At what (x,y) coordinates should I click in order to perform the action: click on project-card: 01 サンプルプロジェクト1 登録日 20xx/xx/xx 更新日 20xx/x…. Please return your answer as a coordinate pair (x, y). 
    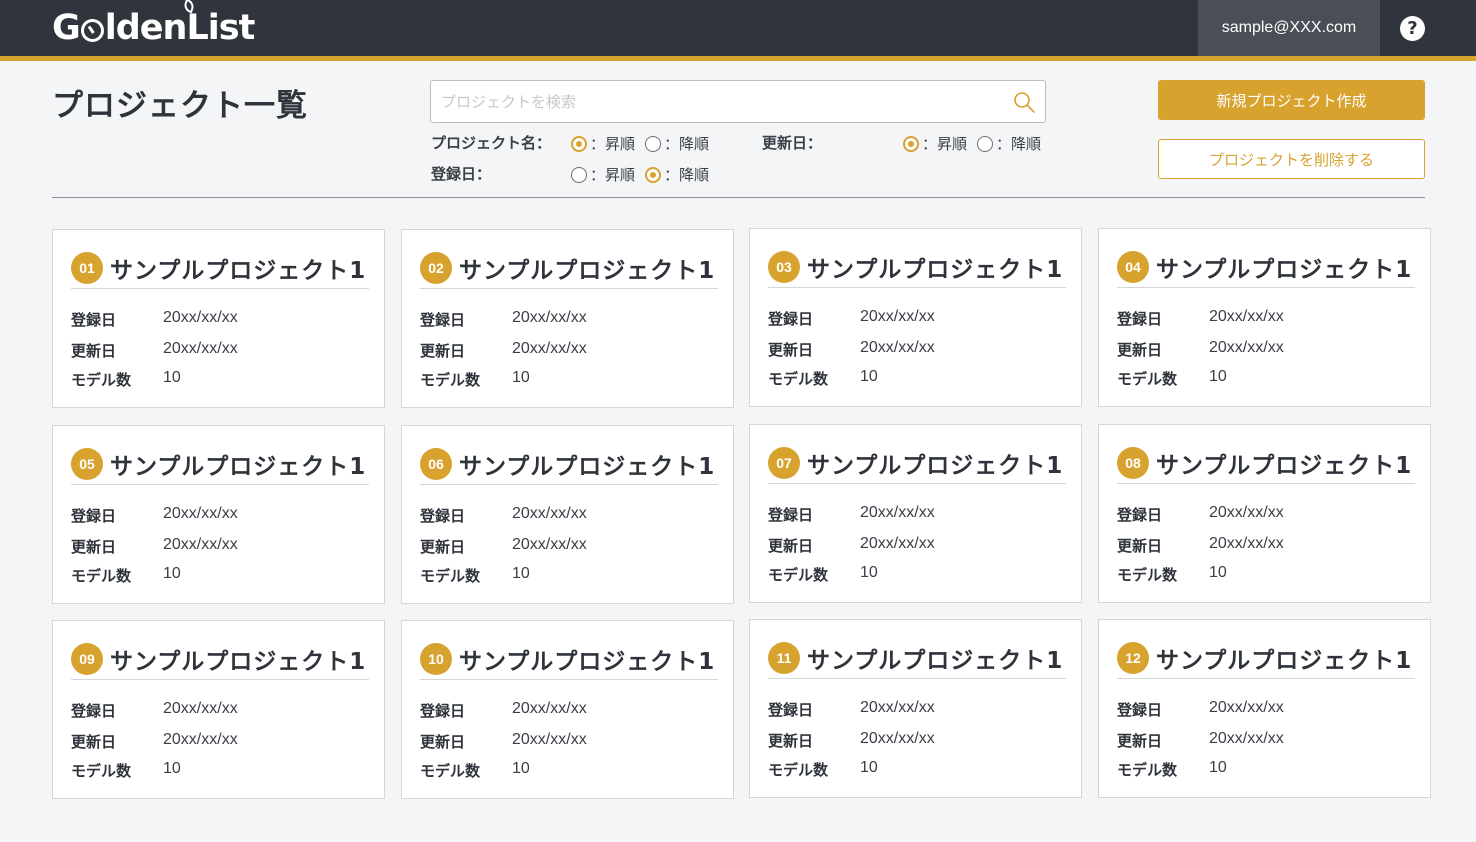
    Looking at the image, I should click on (218, 318).